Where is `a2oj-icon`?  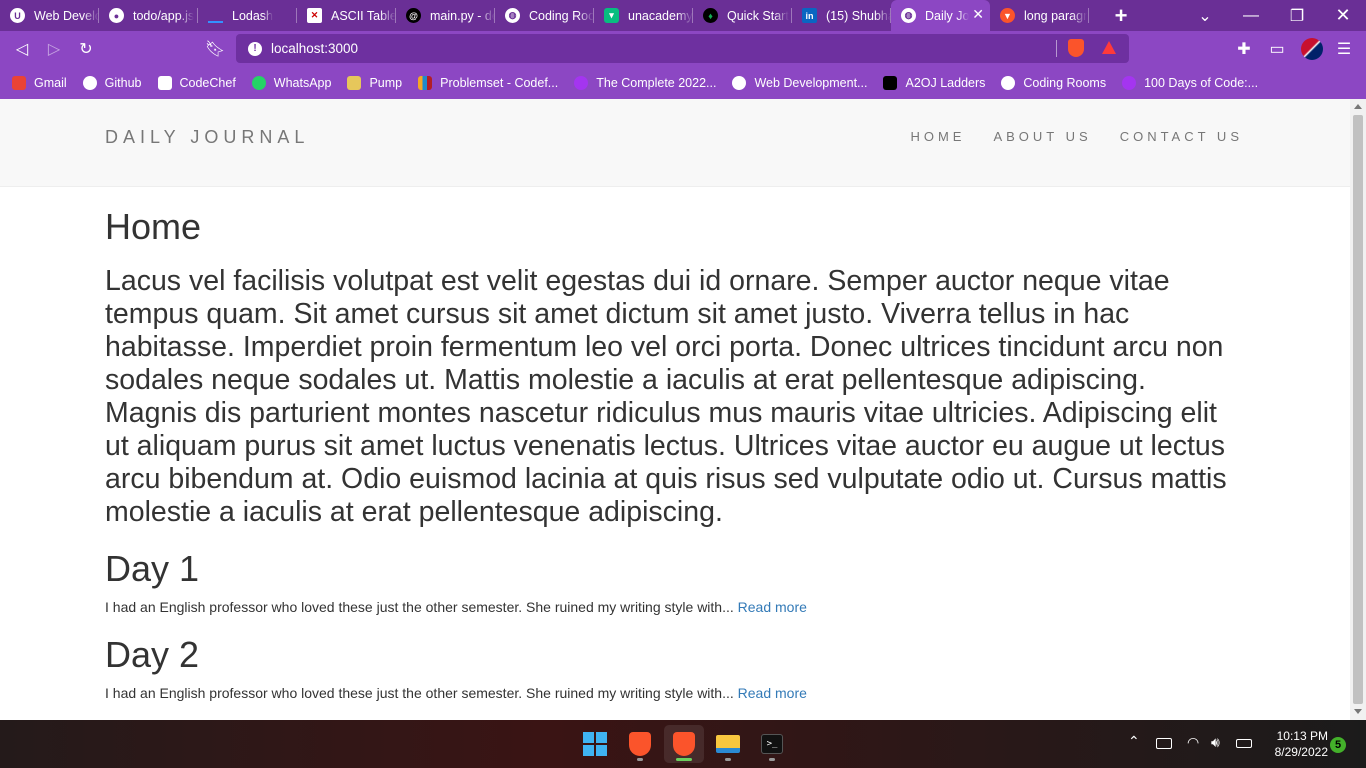
a2oj-icon is located at coordinates (890, 82).